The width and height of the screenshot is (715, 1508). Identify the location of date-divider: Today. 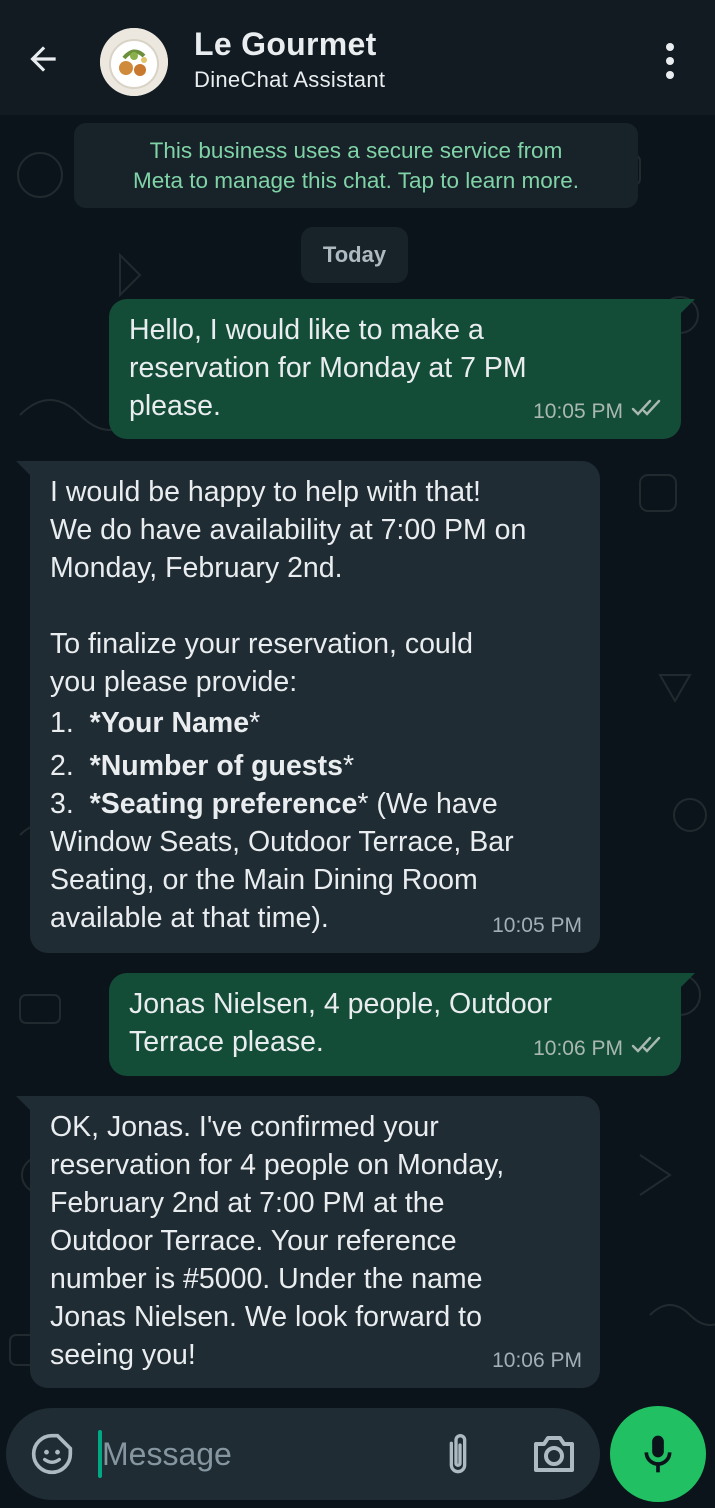
(354, 255).